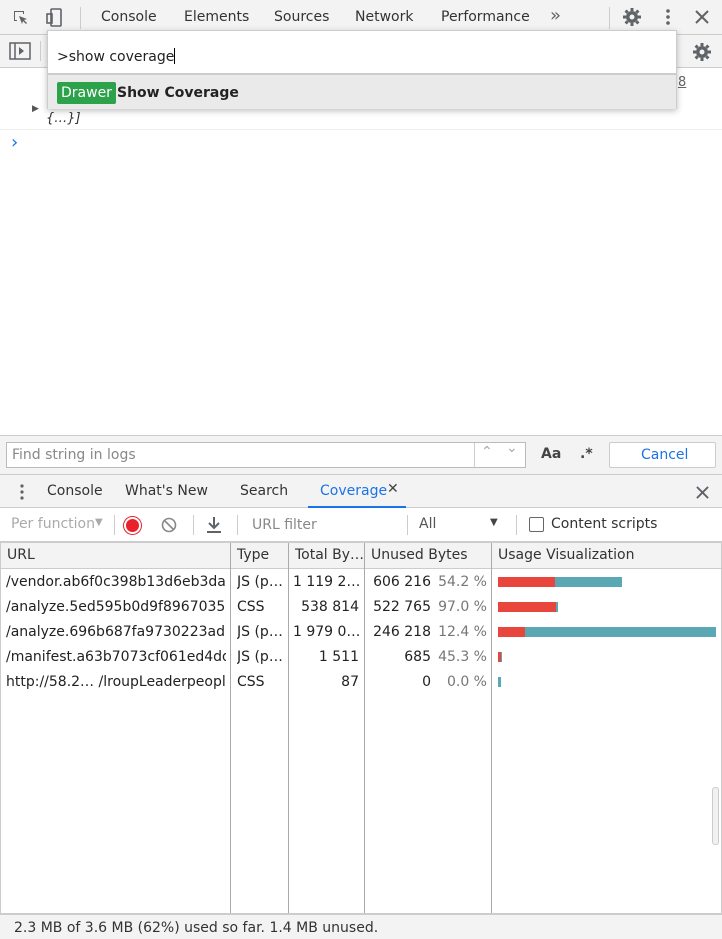 Image resolution: width=722 pixels, height=939 pixels. I want to click on tab-console: Console, so click(129, 17).